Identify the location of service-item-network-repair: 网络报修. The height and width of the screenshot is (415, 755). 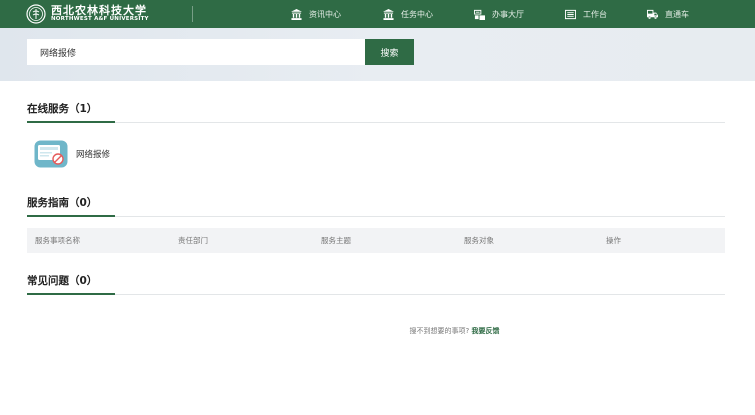
(72, 154).